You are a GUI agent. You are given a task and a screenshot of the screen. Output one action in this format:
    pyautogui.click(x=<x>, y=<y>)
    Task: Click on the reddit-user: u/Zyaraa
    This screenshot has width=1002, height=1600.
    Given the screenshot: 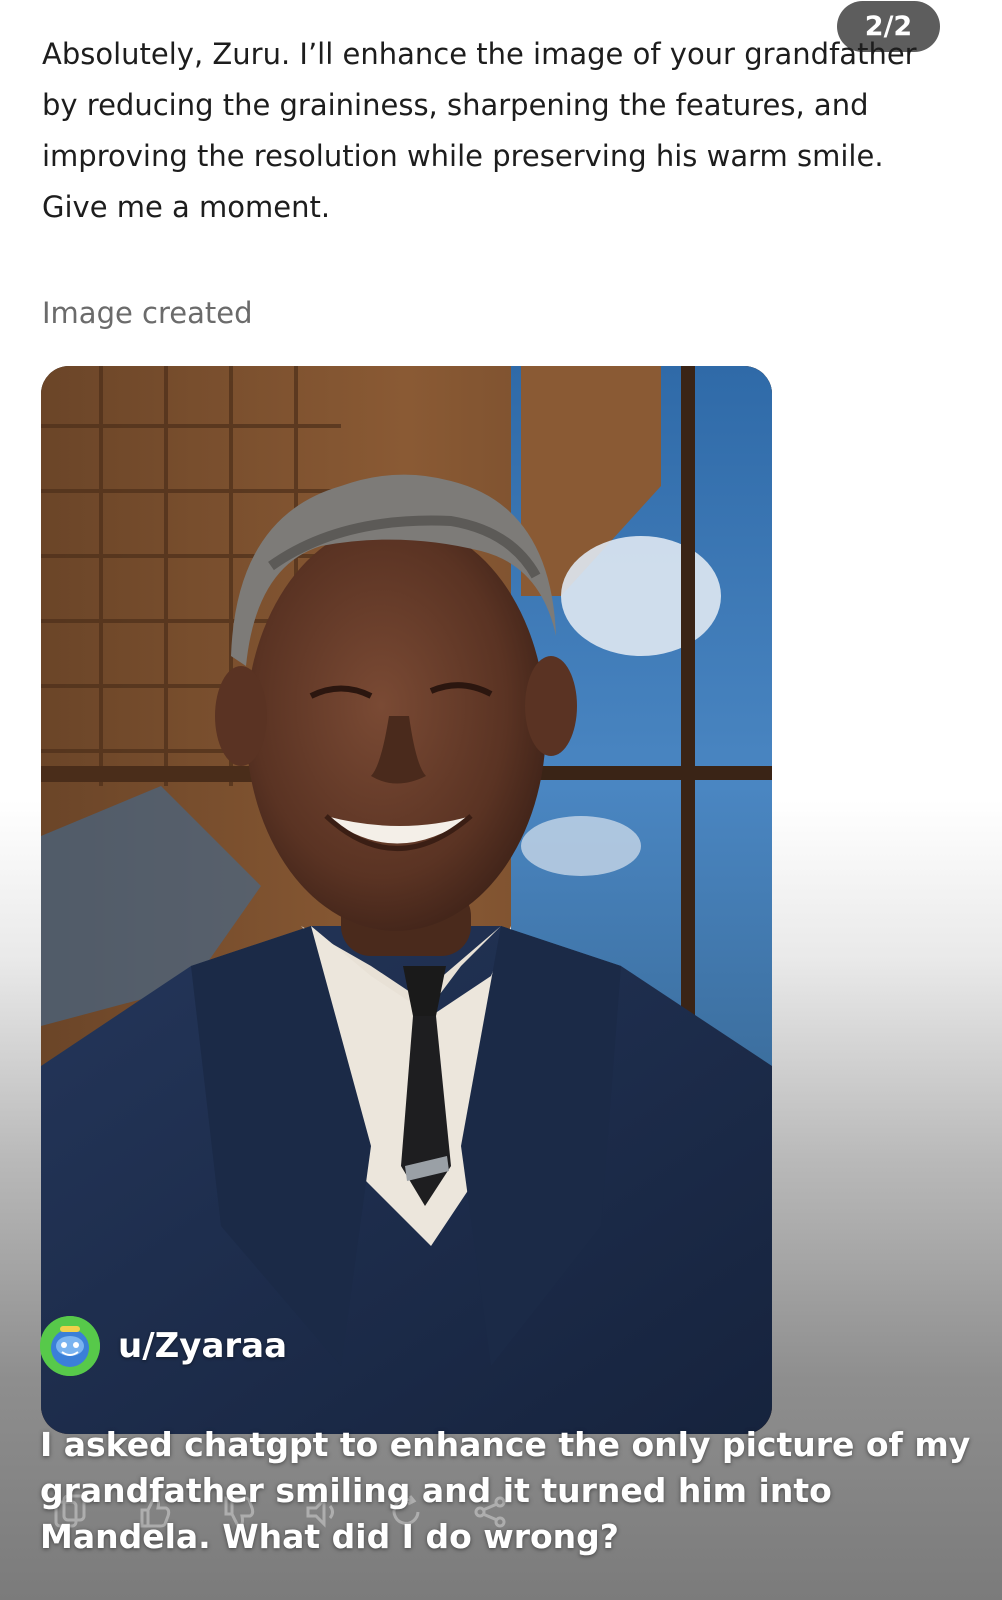 What is the action you would take?
    pyautogui.click(x=163, y=1346)
    